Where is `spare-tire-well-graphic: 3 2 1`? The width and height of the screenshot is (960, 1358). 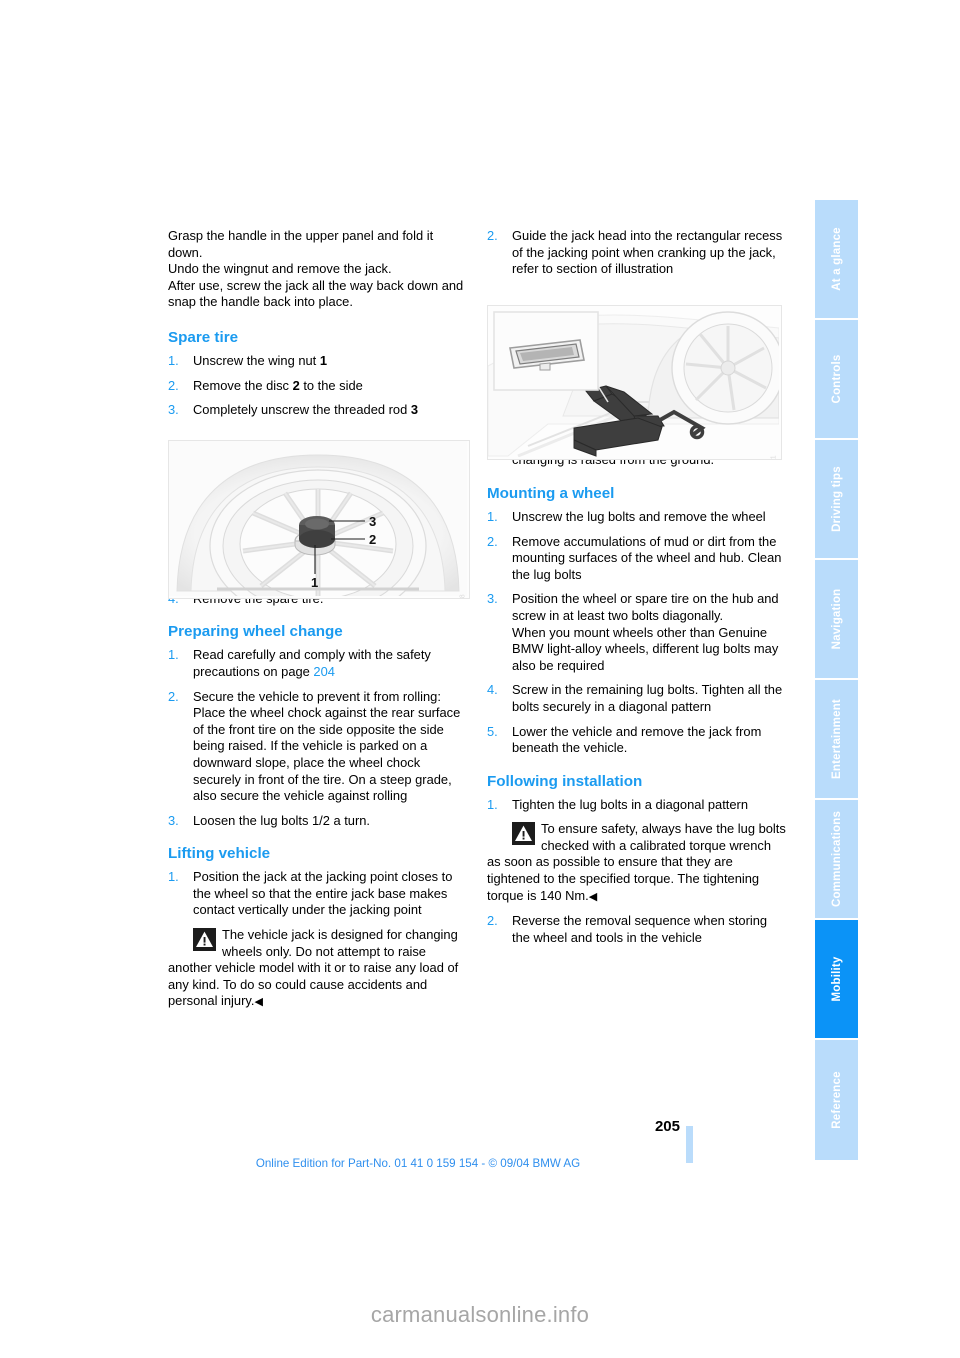
spare-tire-well-graphic: 3 2 1 is located at coordinates (318, 519).